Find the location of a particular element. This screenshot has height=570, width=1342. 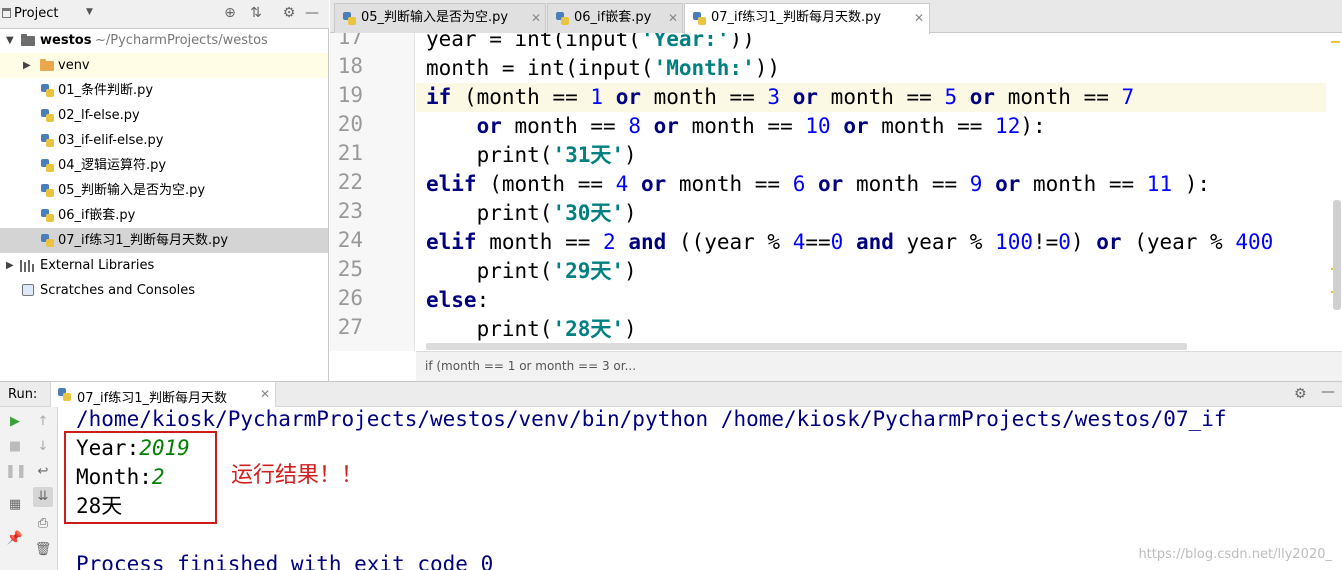

tree-item-label: 03_if-elif-else.py is located at coordinates (111, 140).